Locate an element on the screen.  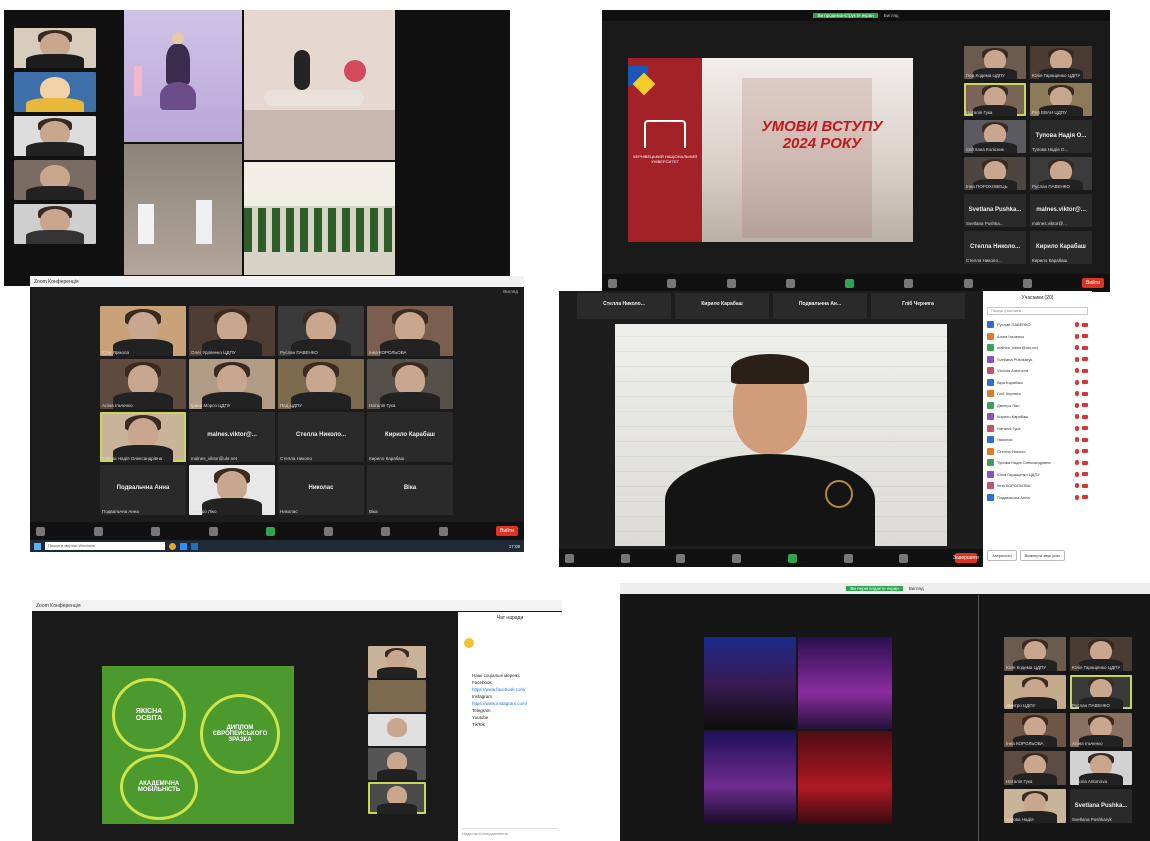
participant-tile: Дмитро ЦДПУ is located at coordinates (1035, 692).